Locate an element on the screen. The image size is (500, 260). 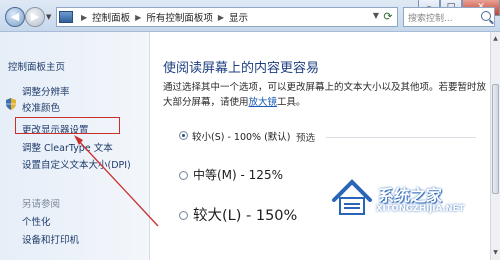
house-logo-icon is located at coordinates (352, 197).